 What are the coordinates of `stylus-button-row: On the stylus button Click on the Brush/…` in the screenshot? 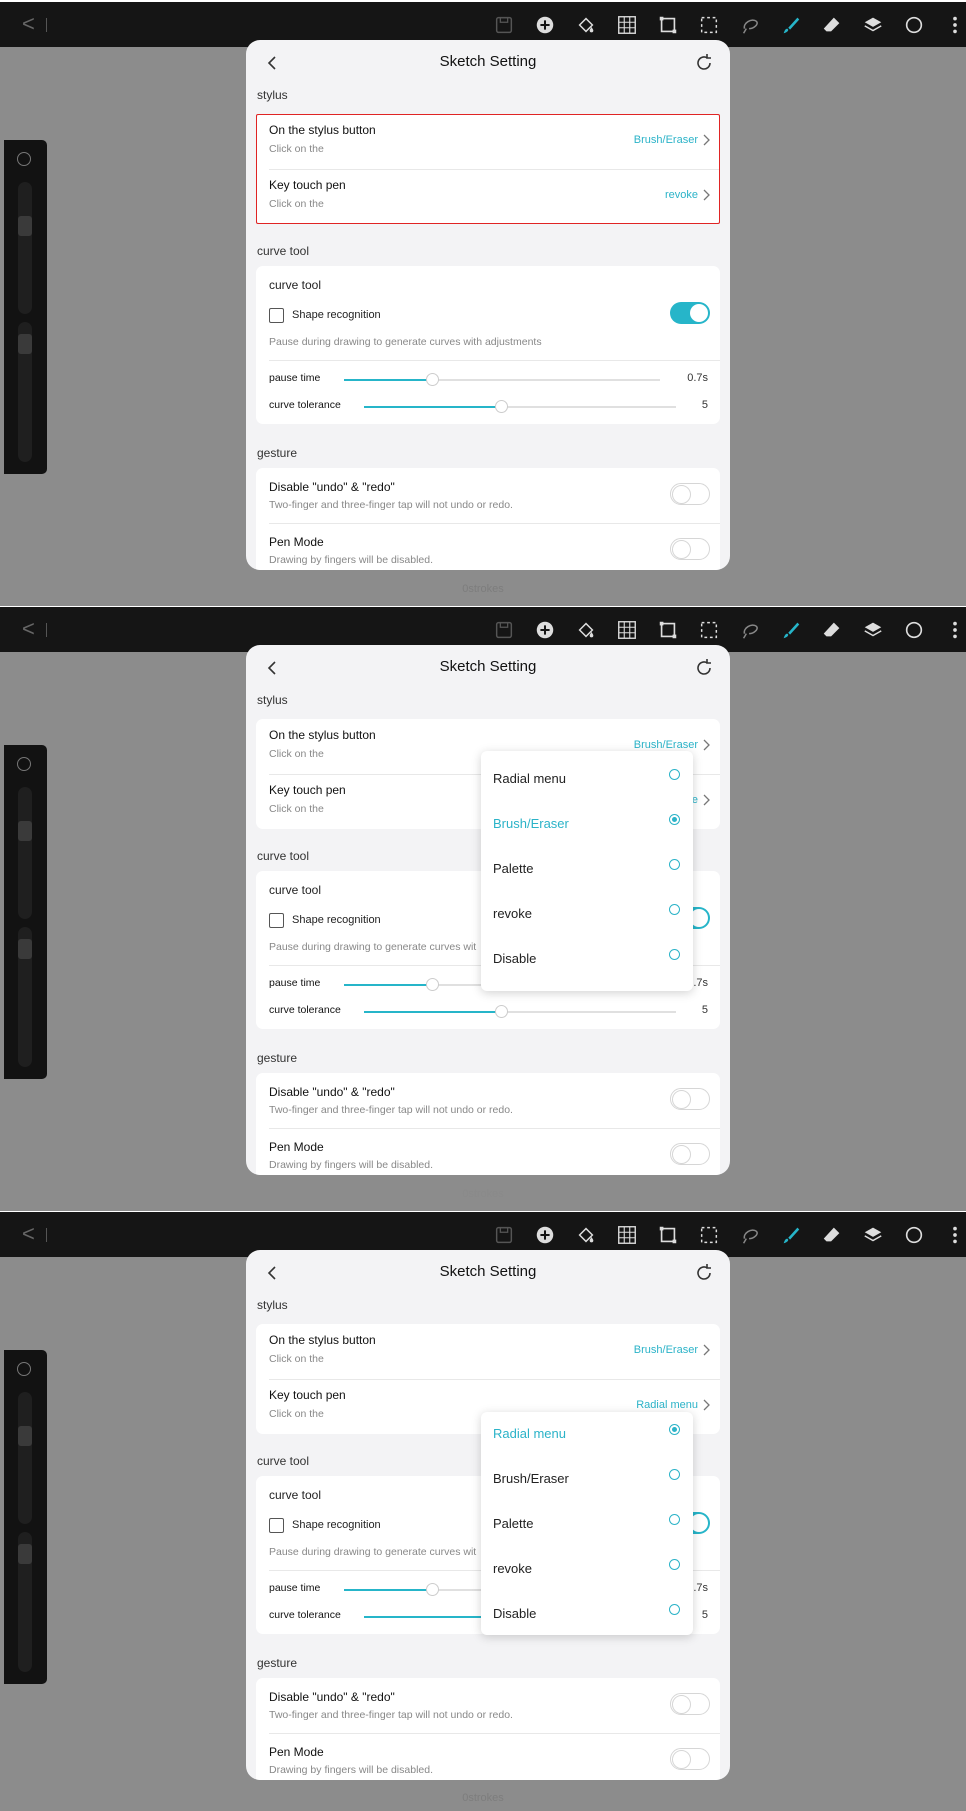 It's located at (488, 1351).